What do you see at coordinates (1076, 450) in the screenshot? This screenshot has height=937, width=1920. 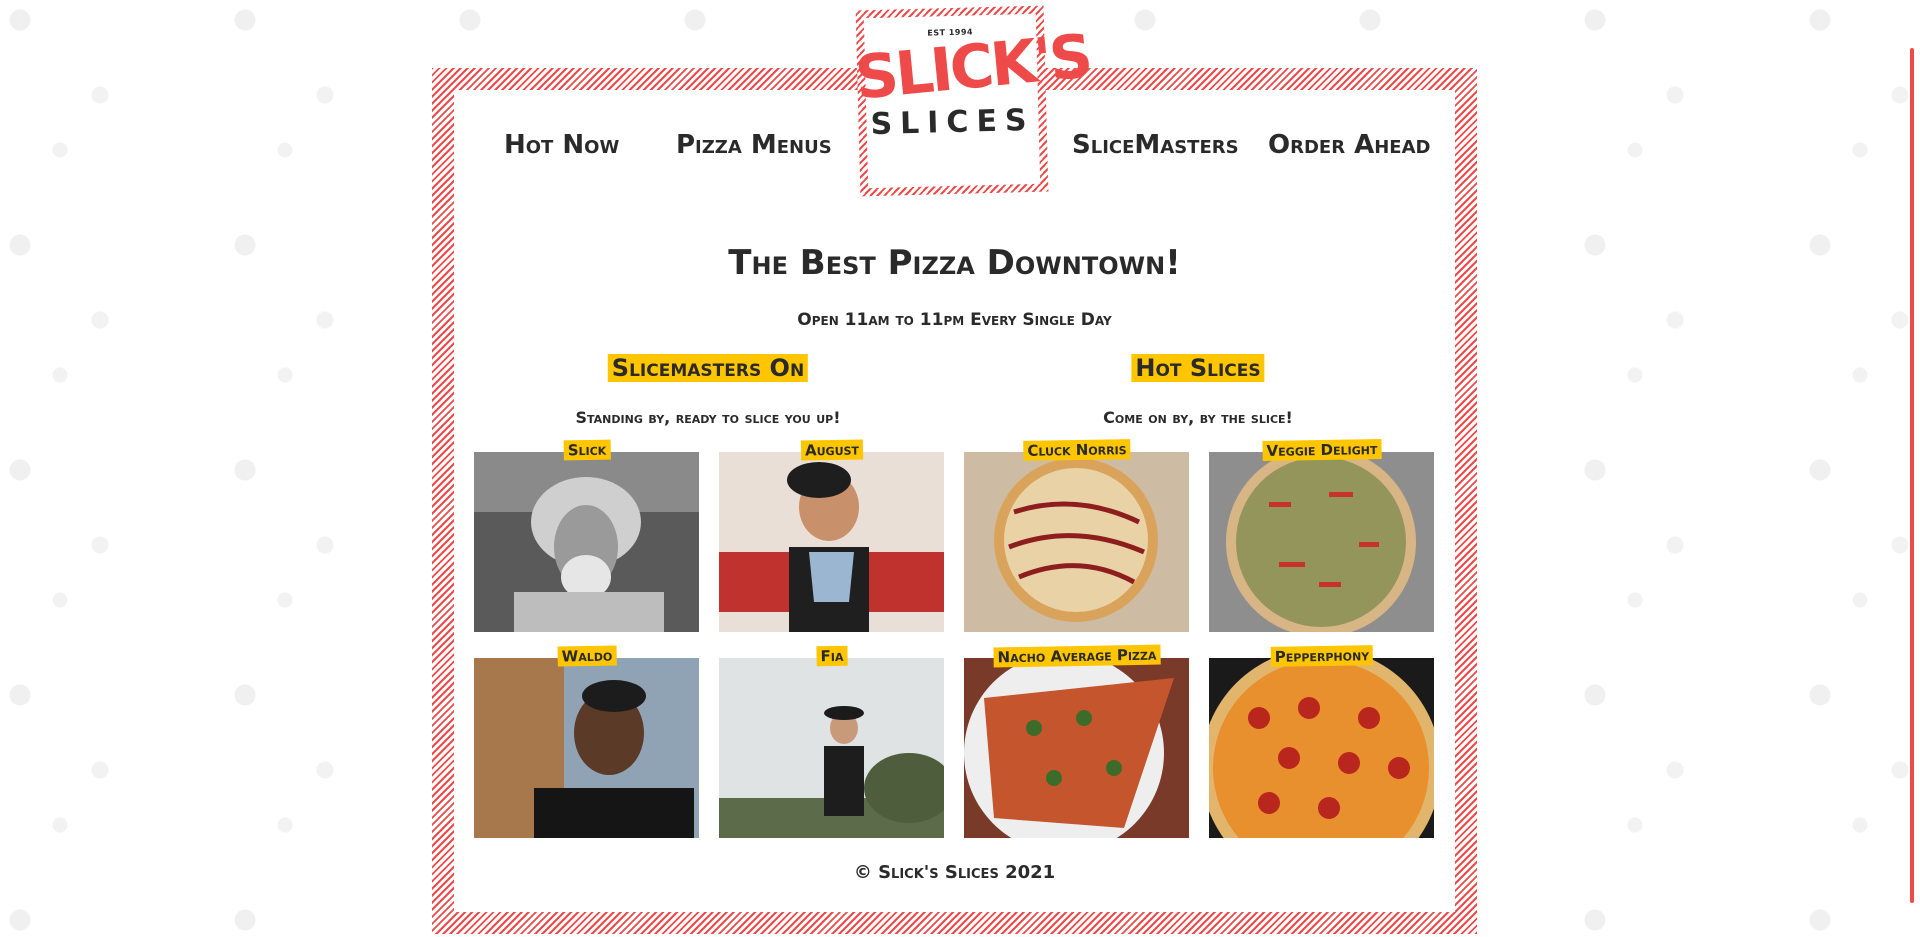 I see `pizza-name: Cluck Norris` at bounding box center [1076, 450].